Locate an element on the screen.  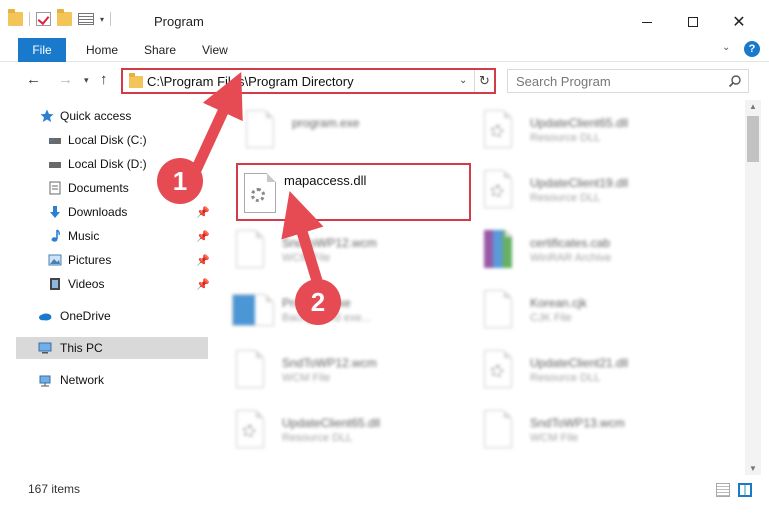
ribbon-tabs: File Home Share View ⌄ ? is located at coordinates (384, 50).